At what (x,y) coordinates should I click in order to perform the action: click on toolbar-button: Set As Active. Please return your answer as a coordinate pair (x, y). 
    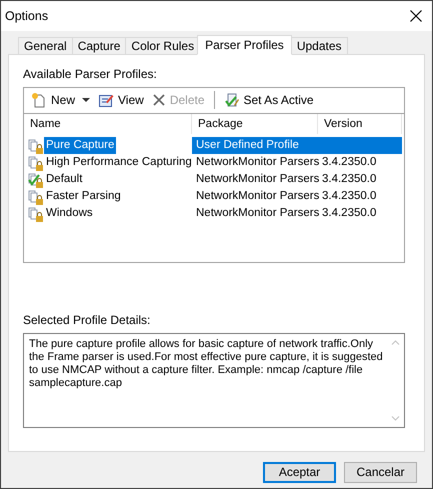
    Looking at the image, I should click on (268, 100).